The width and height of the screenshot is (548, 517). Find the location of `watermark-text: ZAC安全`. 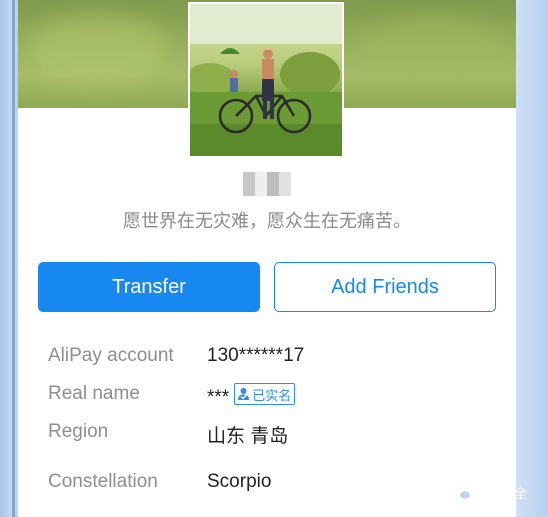

watermark-text: ZAC安全 is located at coordinates (501, 493).